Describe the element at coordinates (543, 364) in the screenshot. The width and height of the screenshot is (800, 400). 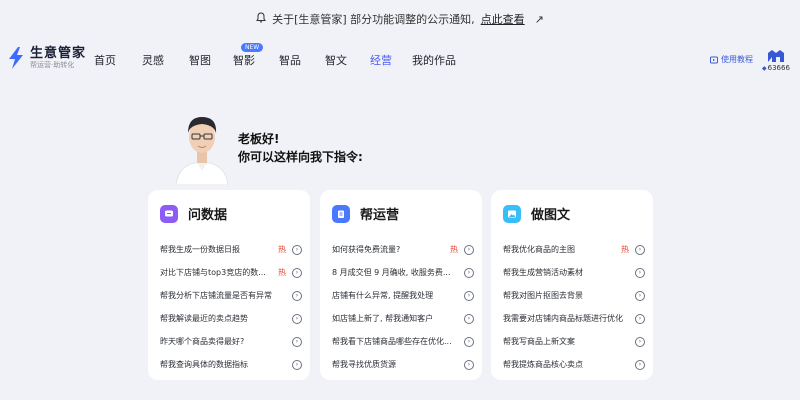
I see `prompt-text: 帮我提炼商品核心卖点` at that location.